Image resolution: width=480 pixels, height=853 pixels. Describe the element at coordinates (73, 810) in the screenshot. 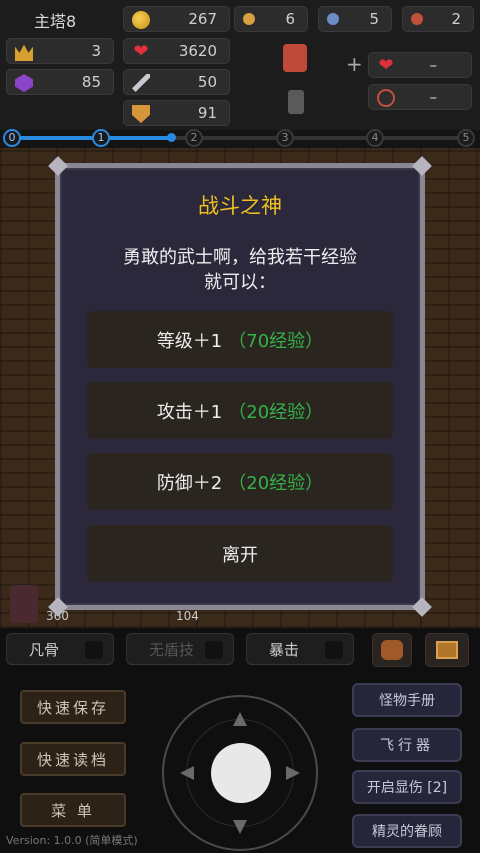

I see `menu-button: 菜 单` at that location.